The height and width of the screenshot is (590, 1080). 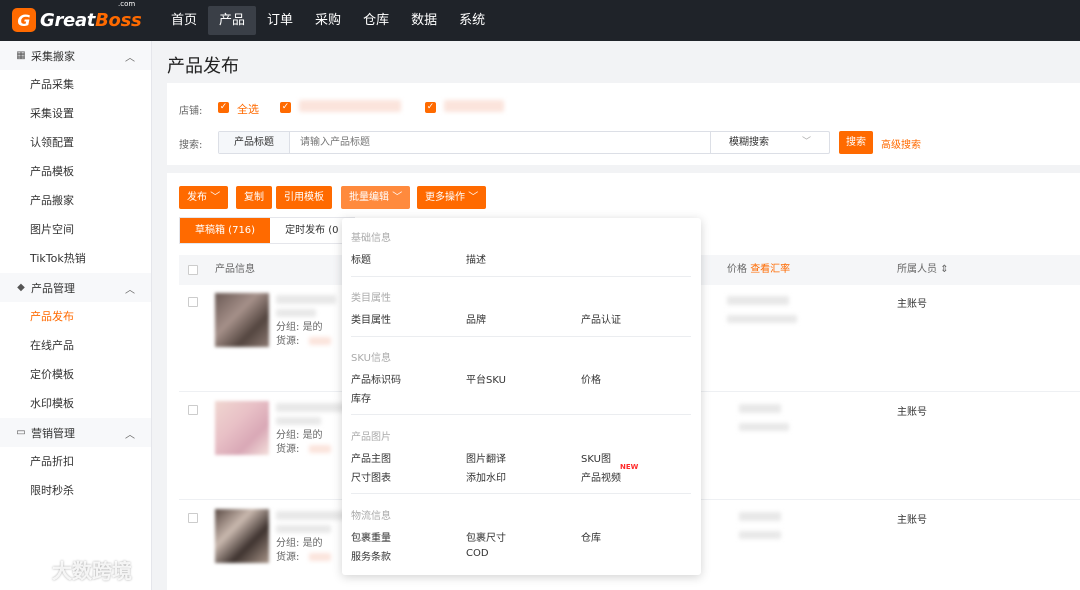 What do you see at coordinates (486, 378) in the screenshot?
I see `menu-item-platform-sku: 平台SKU` at bounding box center [486, 378].